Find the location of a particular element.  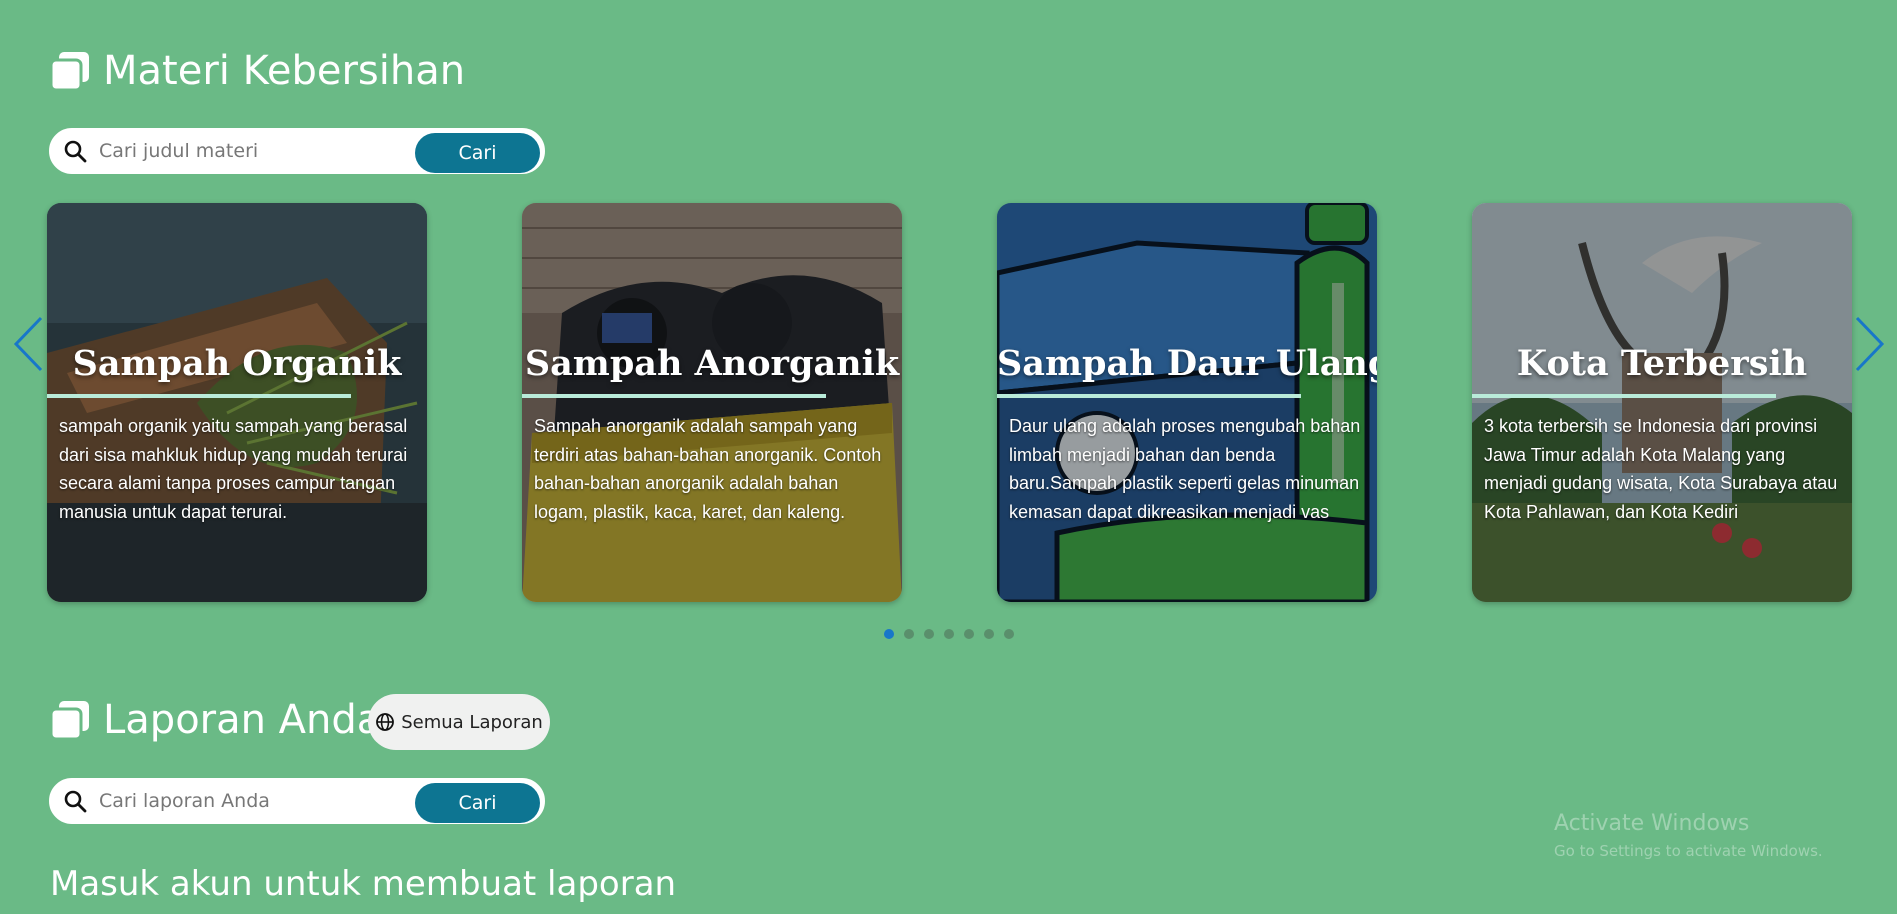

materi-section-title: Materi Kebersihan is located at coordinates (257, 71).